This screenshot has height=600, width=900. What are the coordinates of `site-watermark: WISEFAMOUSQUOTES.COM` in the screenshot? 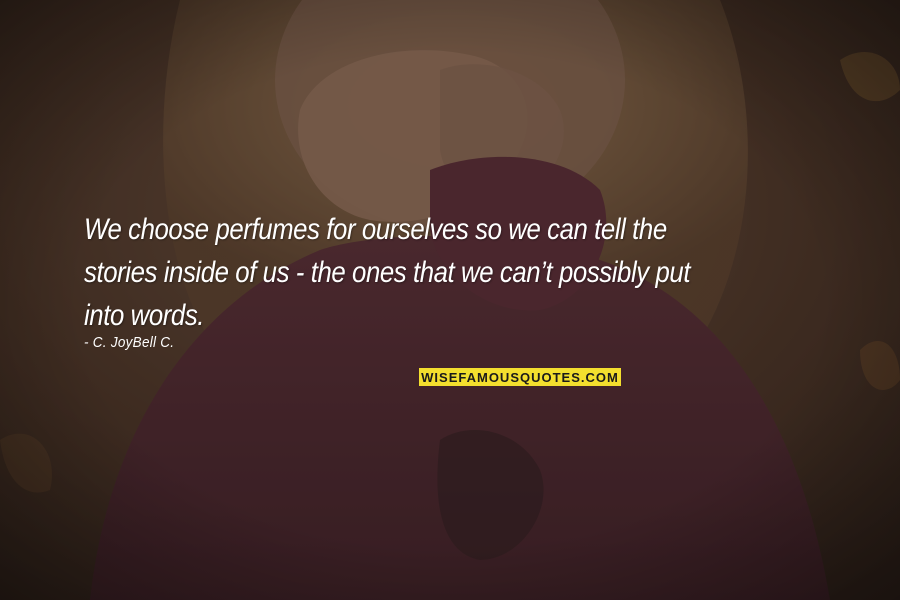 It's located at (520, 377).